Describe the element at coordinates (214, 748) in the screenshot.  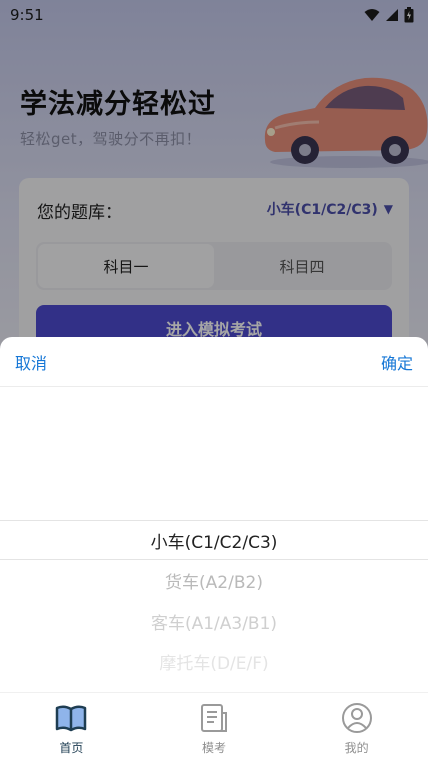
I see `tab-mock-exam-label: 模考` at that location.